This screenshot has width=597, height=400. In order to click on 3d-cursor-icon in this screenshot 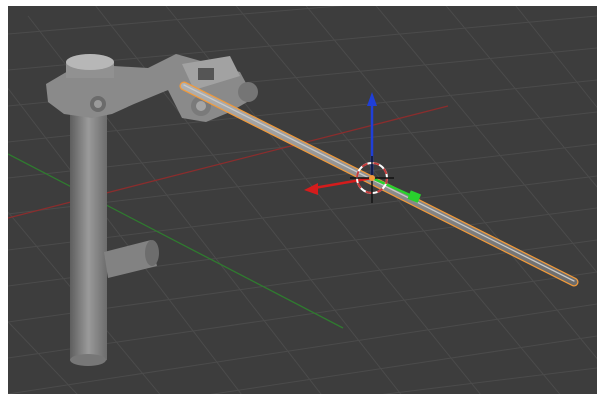, I will do `click(372, 179)`.